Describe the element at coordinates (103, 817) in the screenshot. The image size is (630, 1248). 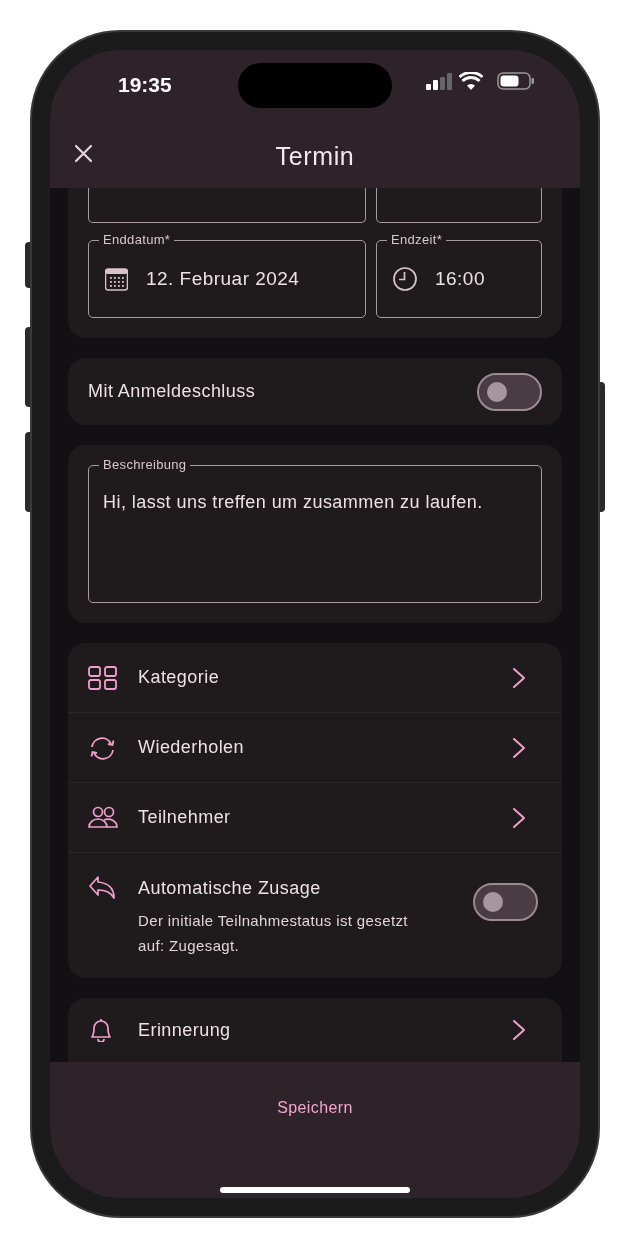
I see `people-icon` at that location.